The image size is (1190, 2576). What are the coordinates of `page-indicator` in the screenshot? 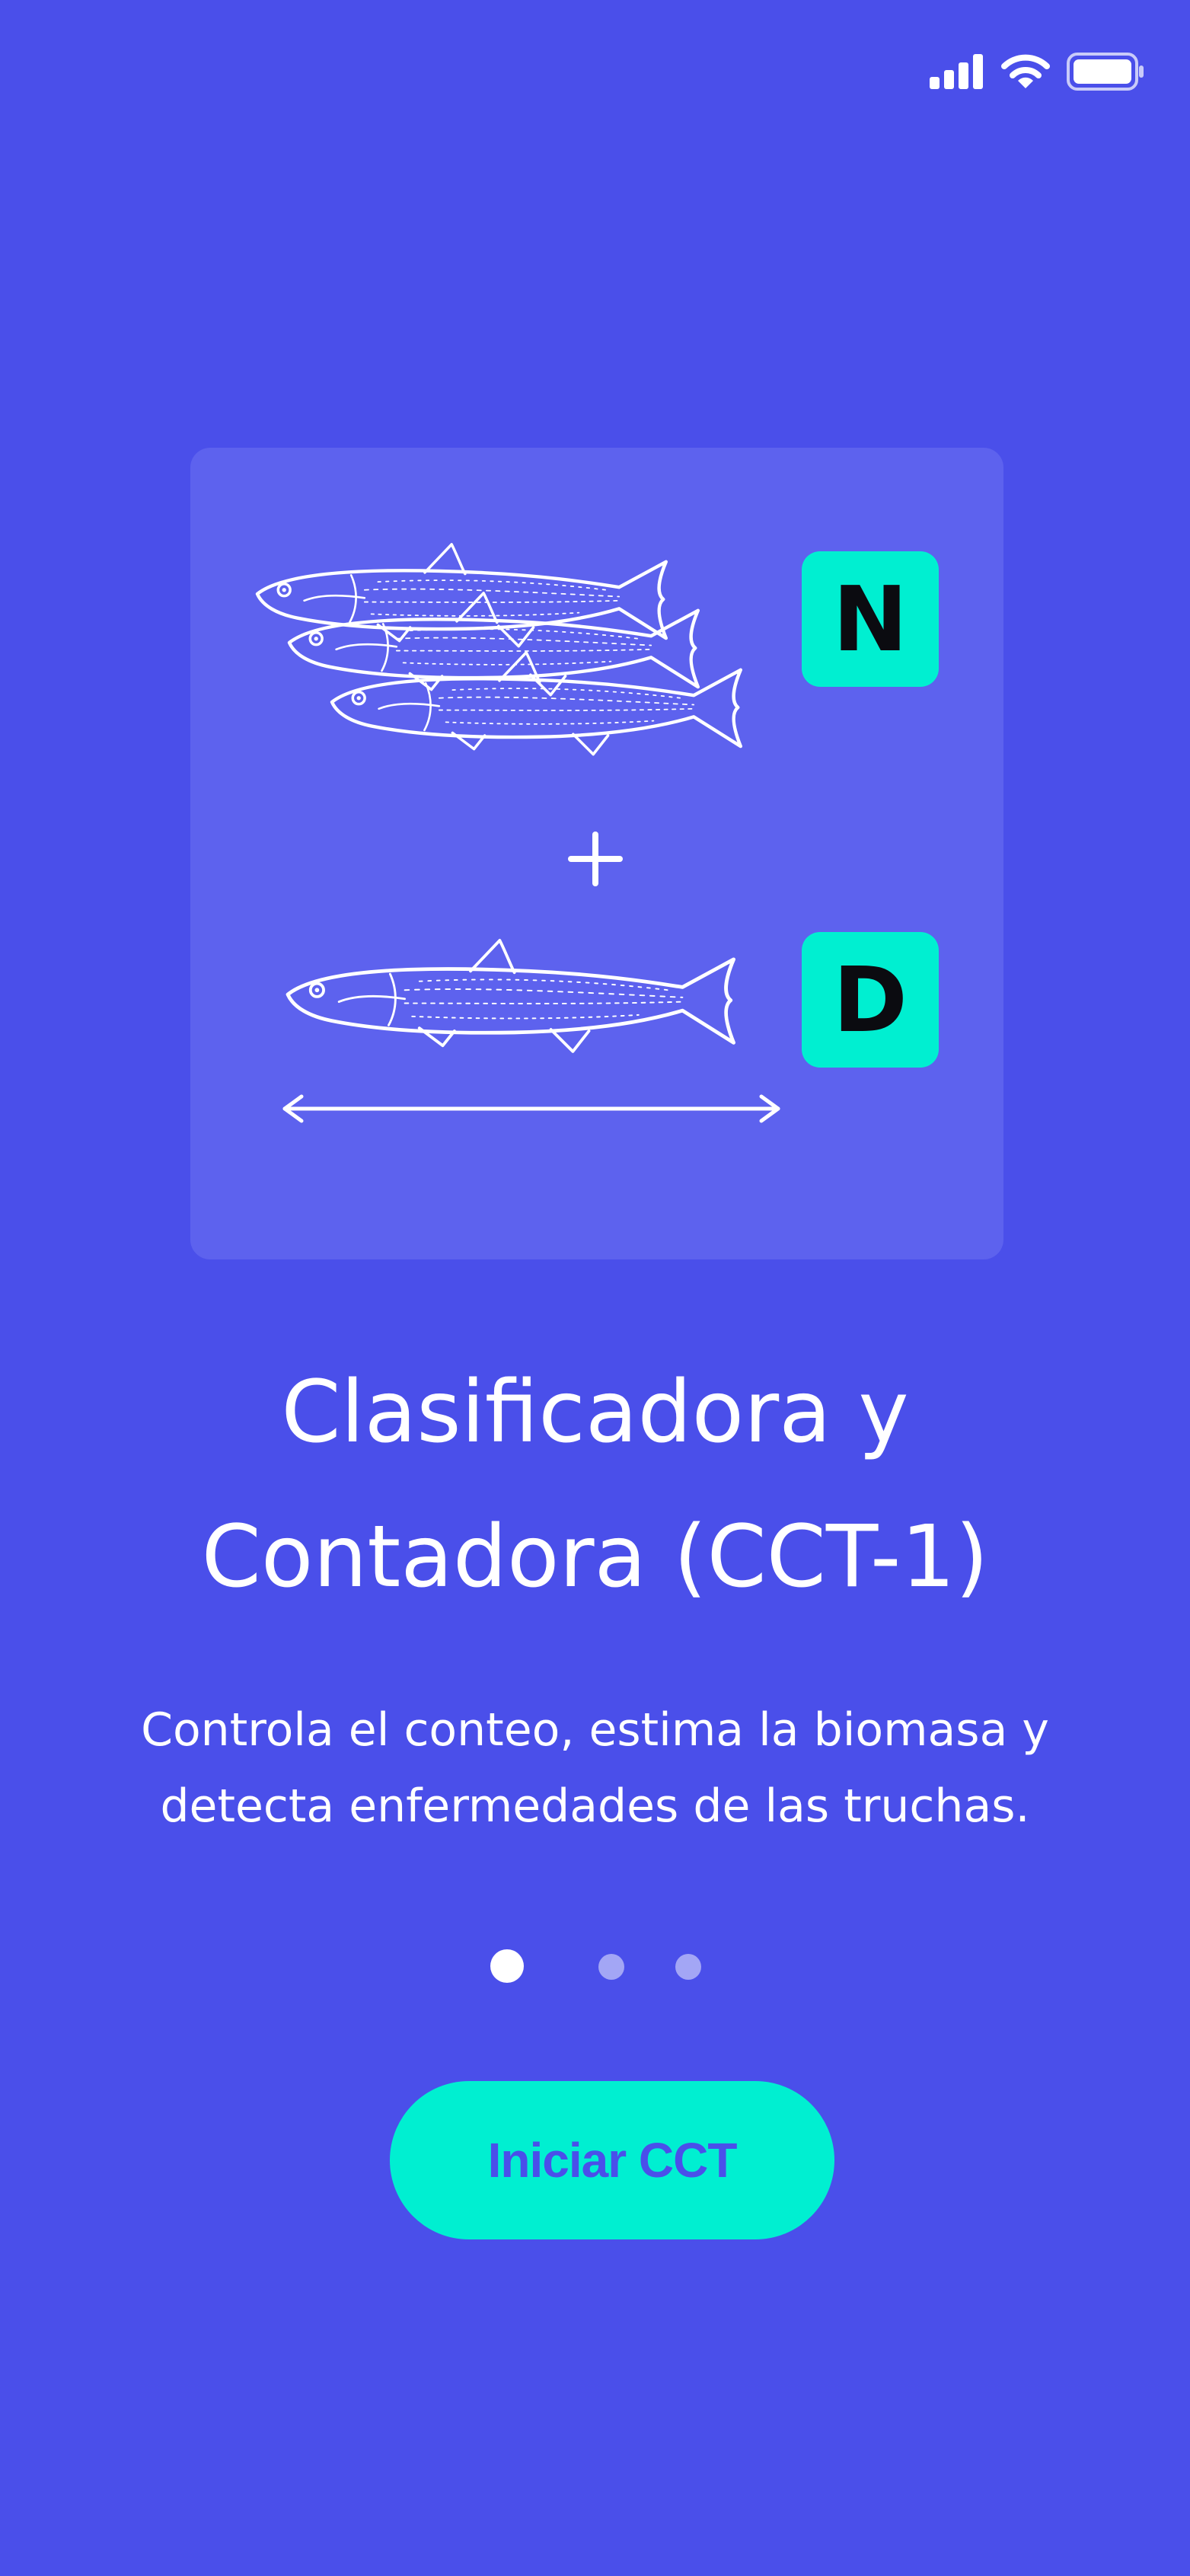 It's located at (595, 1966).